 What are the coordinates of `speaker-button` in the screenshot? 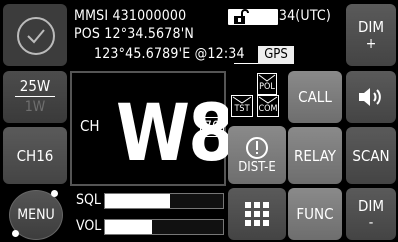 It's located at (371, 97).